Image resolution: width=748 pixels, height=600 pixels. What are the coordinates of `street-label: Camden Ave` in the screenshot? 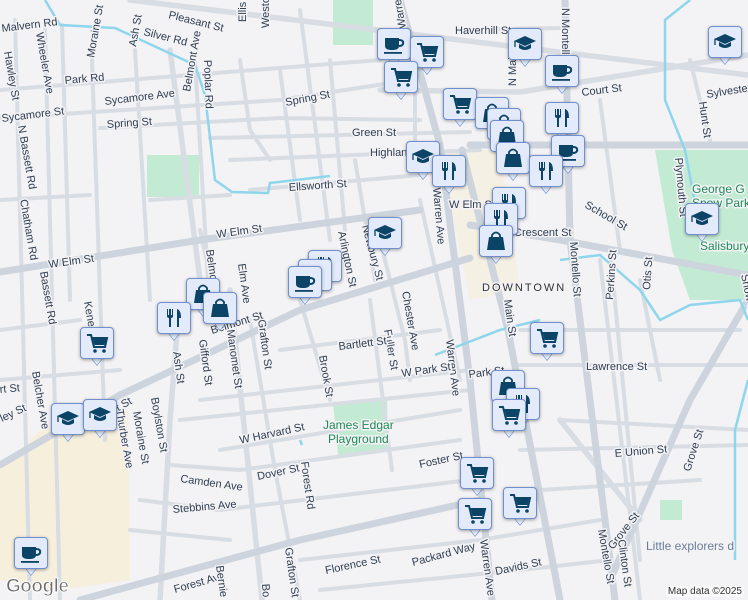 It's located at (212, 483).